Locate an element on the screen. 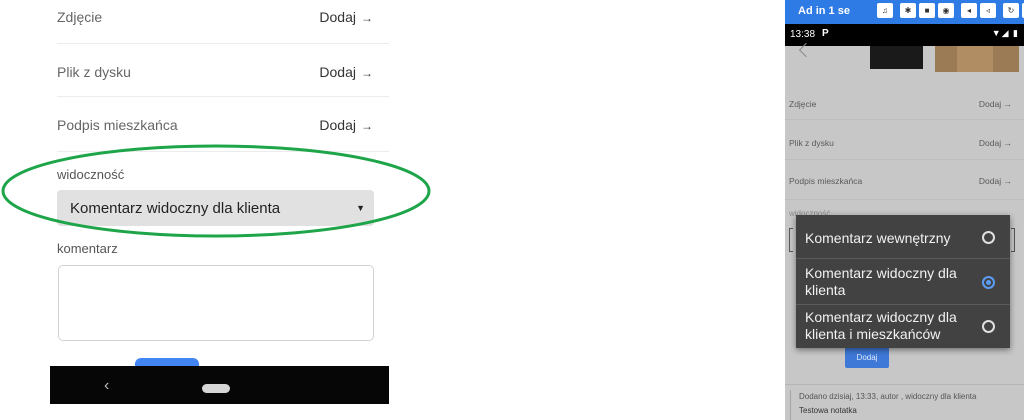 The height and width of the screenshot is (420, 1024). ad-tools: ♫ ✱ ■ ◉ ◂ ◃ ↻ ⏻ is located at coordinates (950, 10).